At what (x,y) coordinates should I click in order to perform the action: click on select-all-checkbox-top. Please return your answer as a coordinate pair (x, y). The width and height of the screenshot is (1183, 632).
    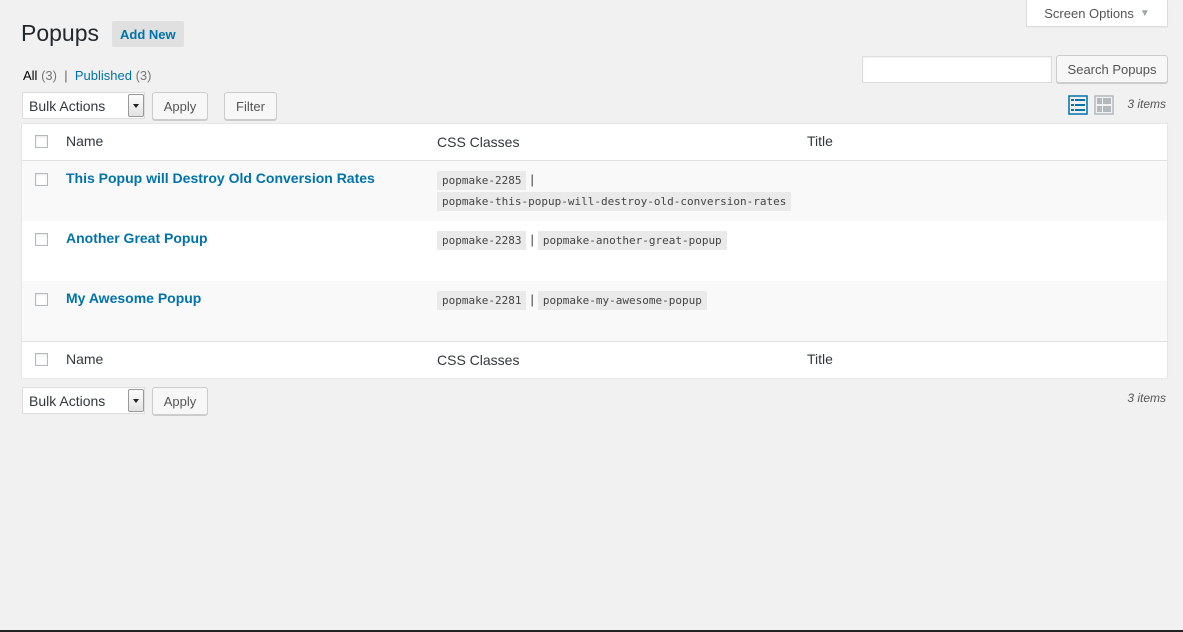
    Looking at the image, I should click on (41, 141).